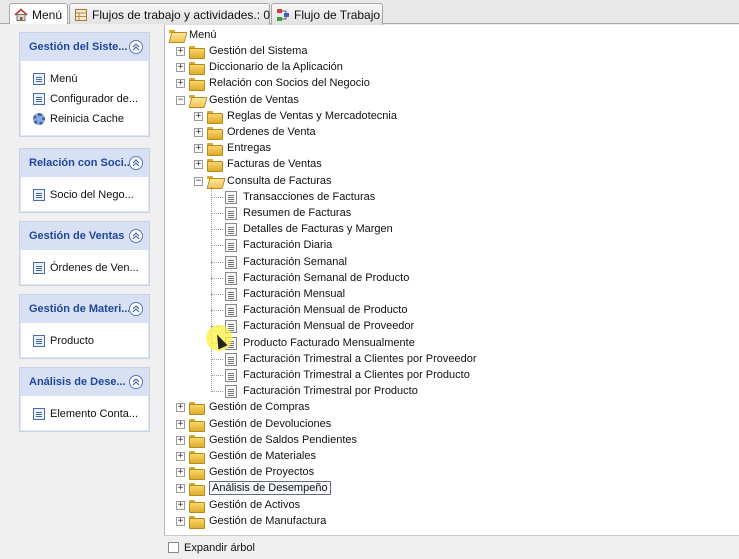 The height and width of the screenshot is (559, 739). Describe the element at coordinates (319, 326) in the screenshot. I see `tree-leaf-node: Facturación Mensual de Proveedor` at that location.